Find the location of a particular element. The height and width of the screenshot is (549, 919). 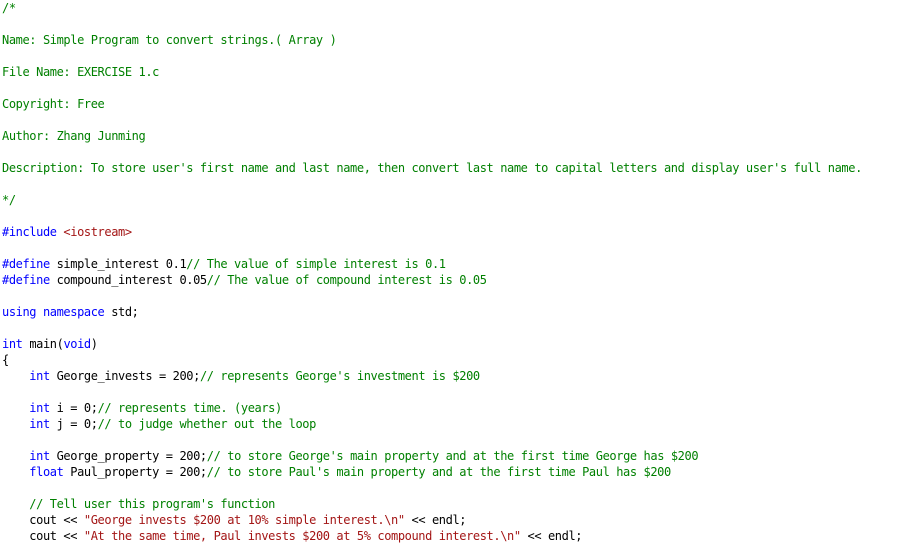

code-line: Copyright: Free is located at coordinates (432, 104).